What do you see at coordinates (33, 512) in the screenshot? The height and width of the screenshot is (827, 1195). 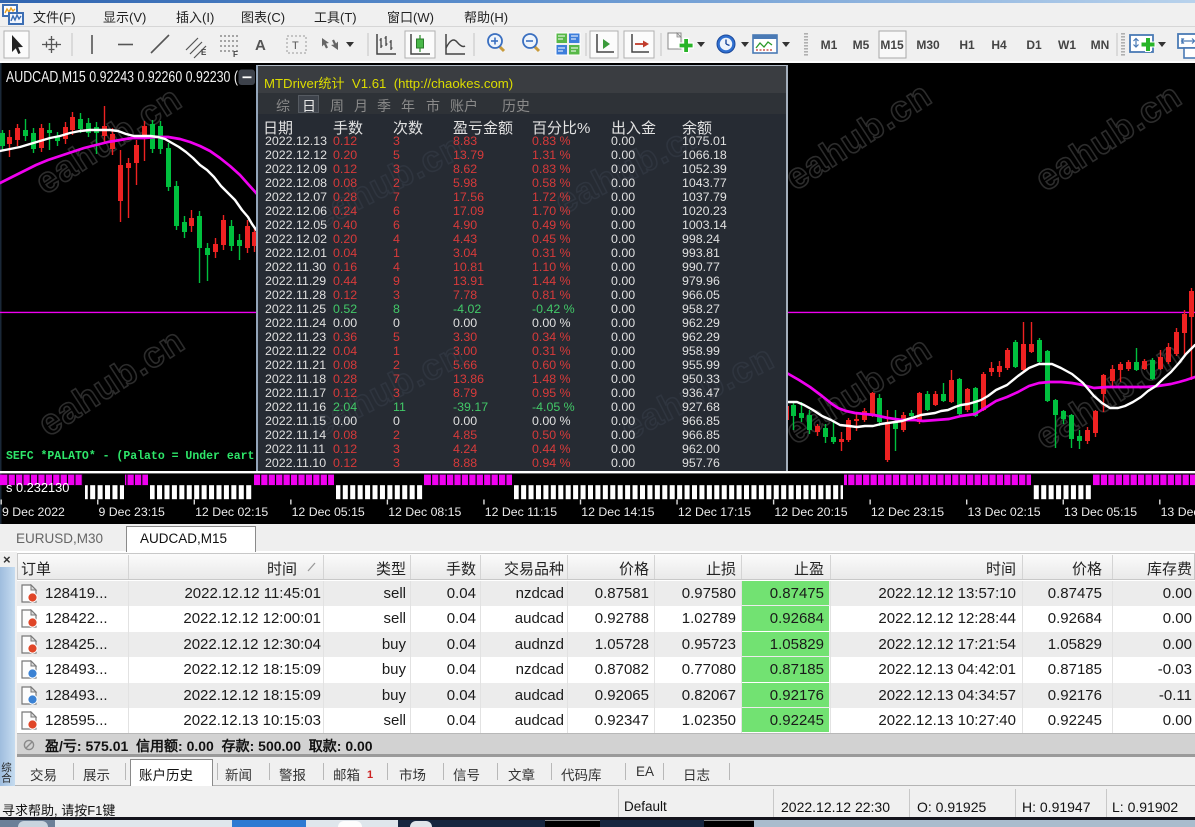 I see `svg-text: 9 Dec 2022` at bounding box center [33, 512].